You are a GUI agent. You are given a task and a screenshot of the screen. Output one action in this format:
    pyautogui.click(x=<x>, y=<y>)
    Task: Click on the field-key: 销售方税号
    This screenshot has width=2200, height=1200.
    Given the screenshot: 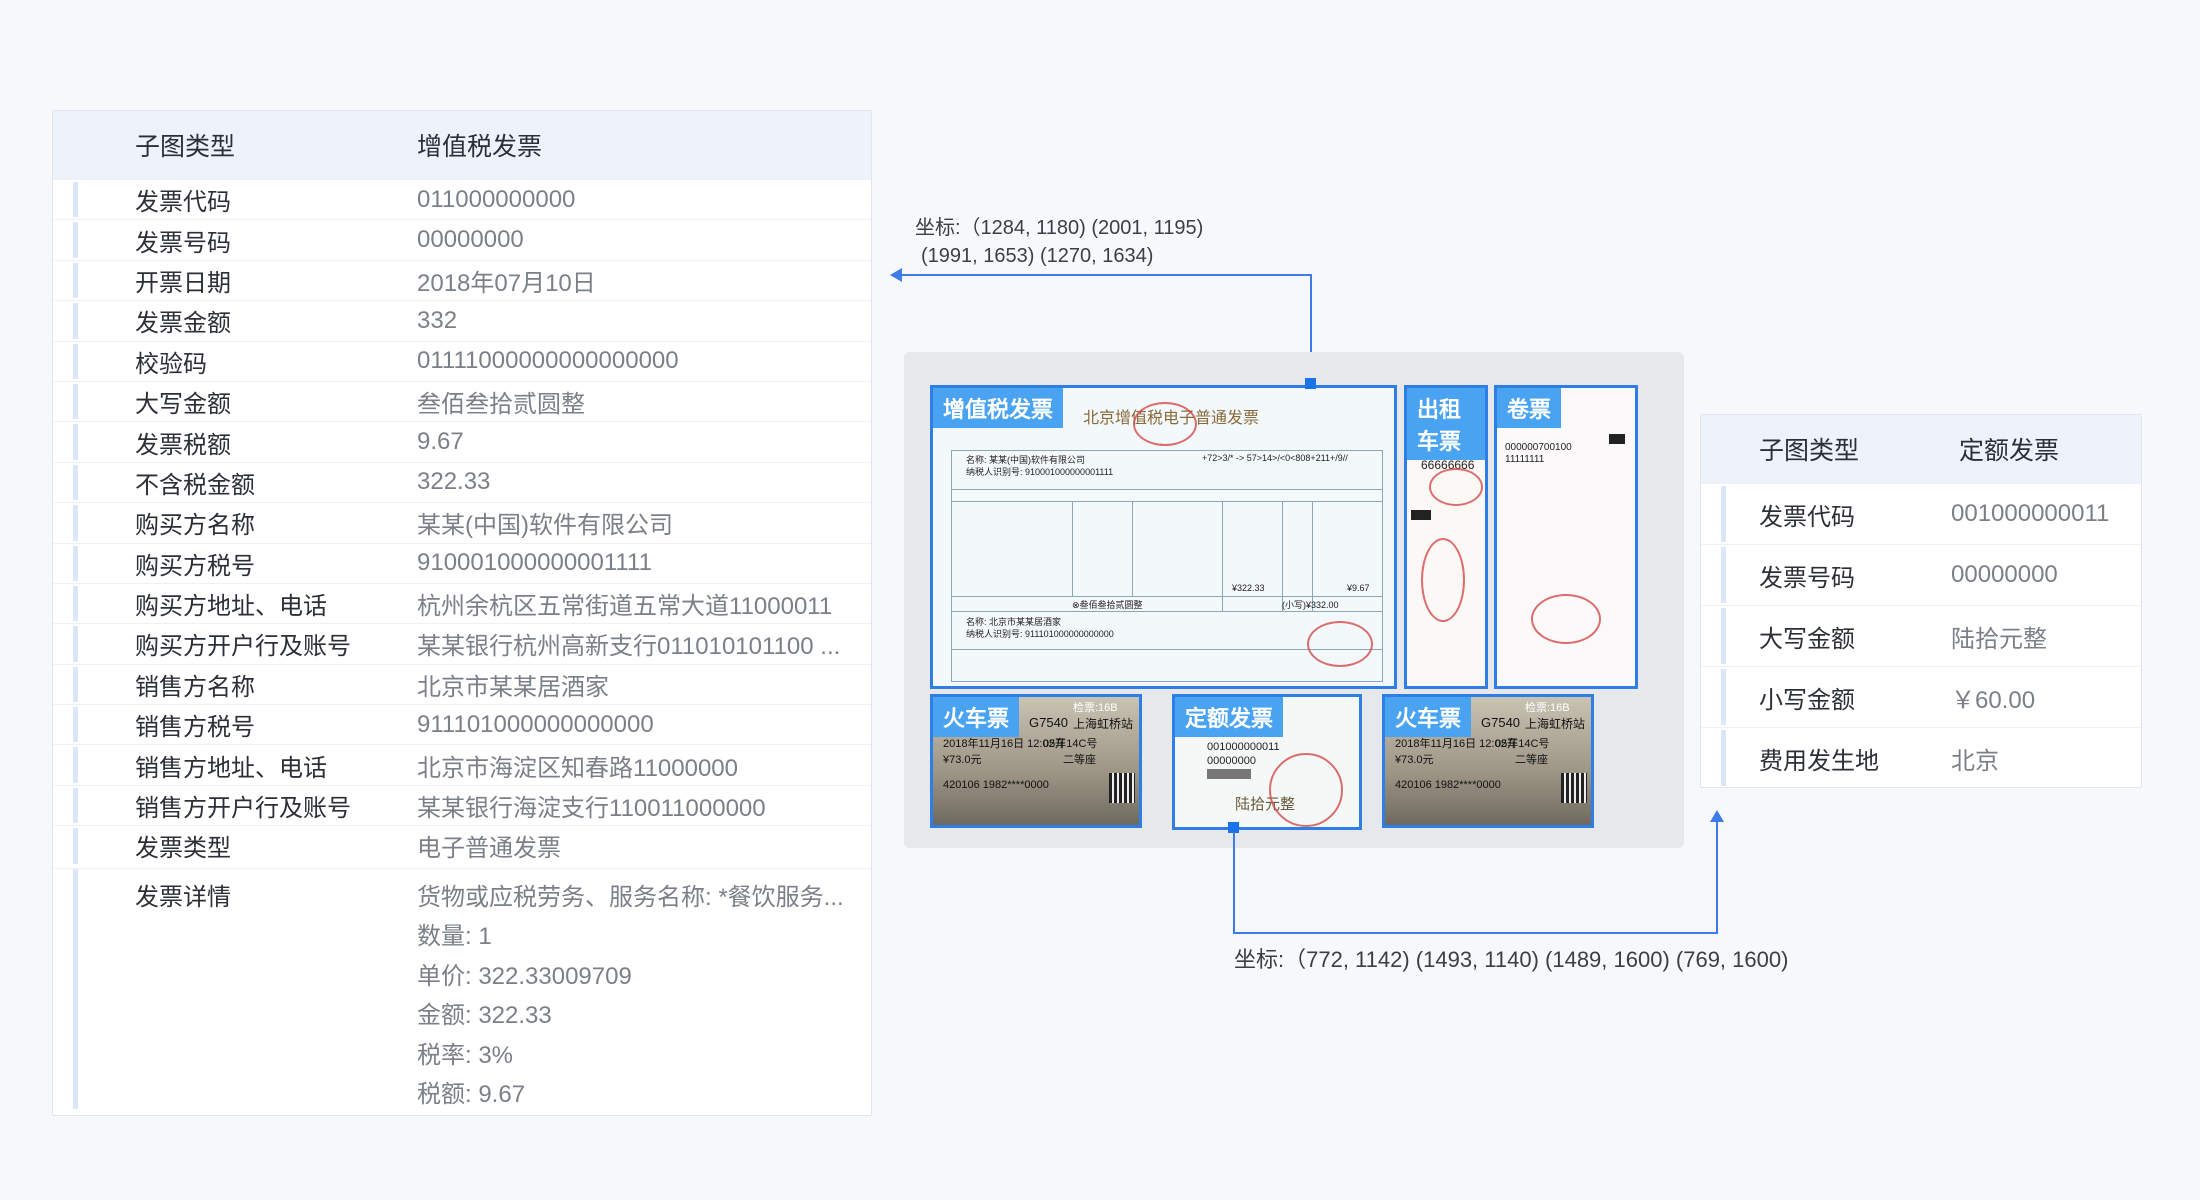 What is the action you would take?
    pyautogui.click(x=195, y=728)
    